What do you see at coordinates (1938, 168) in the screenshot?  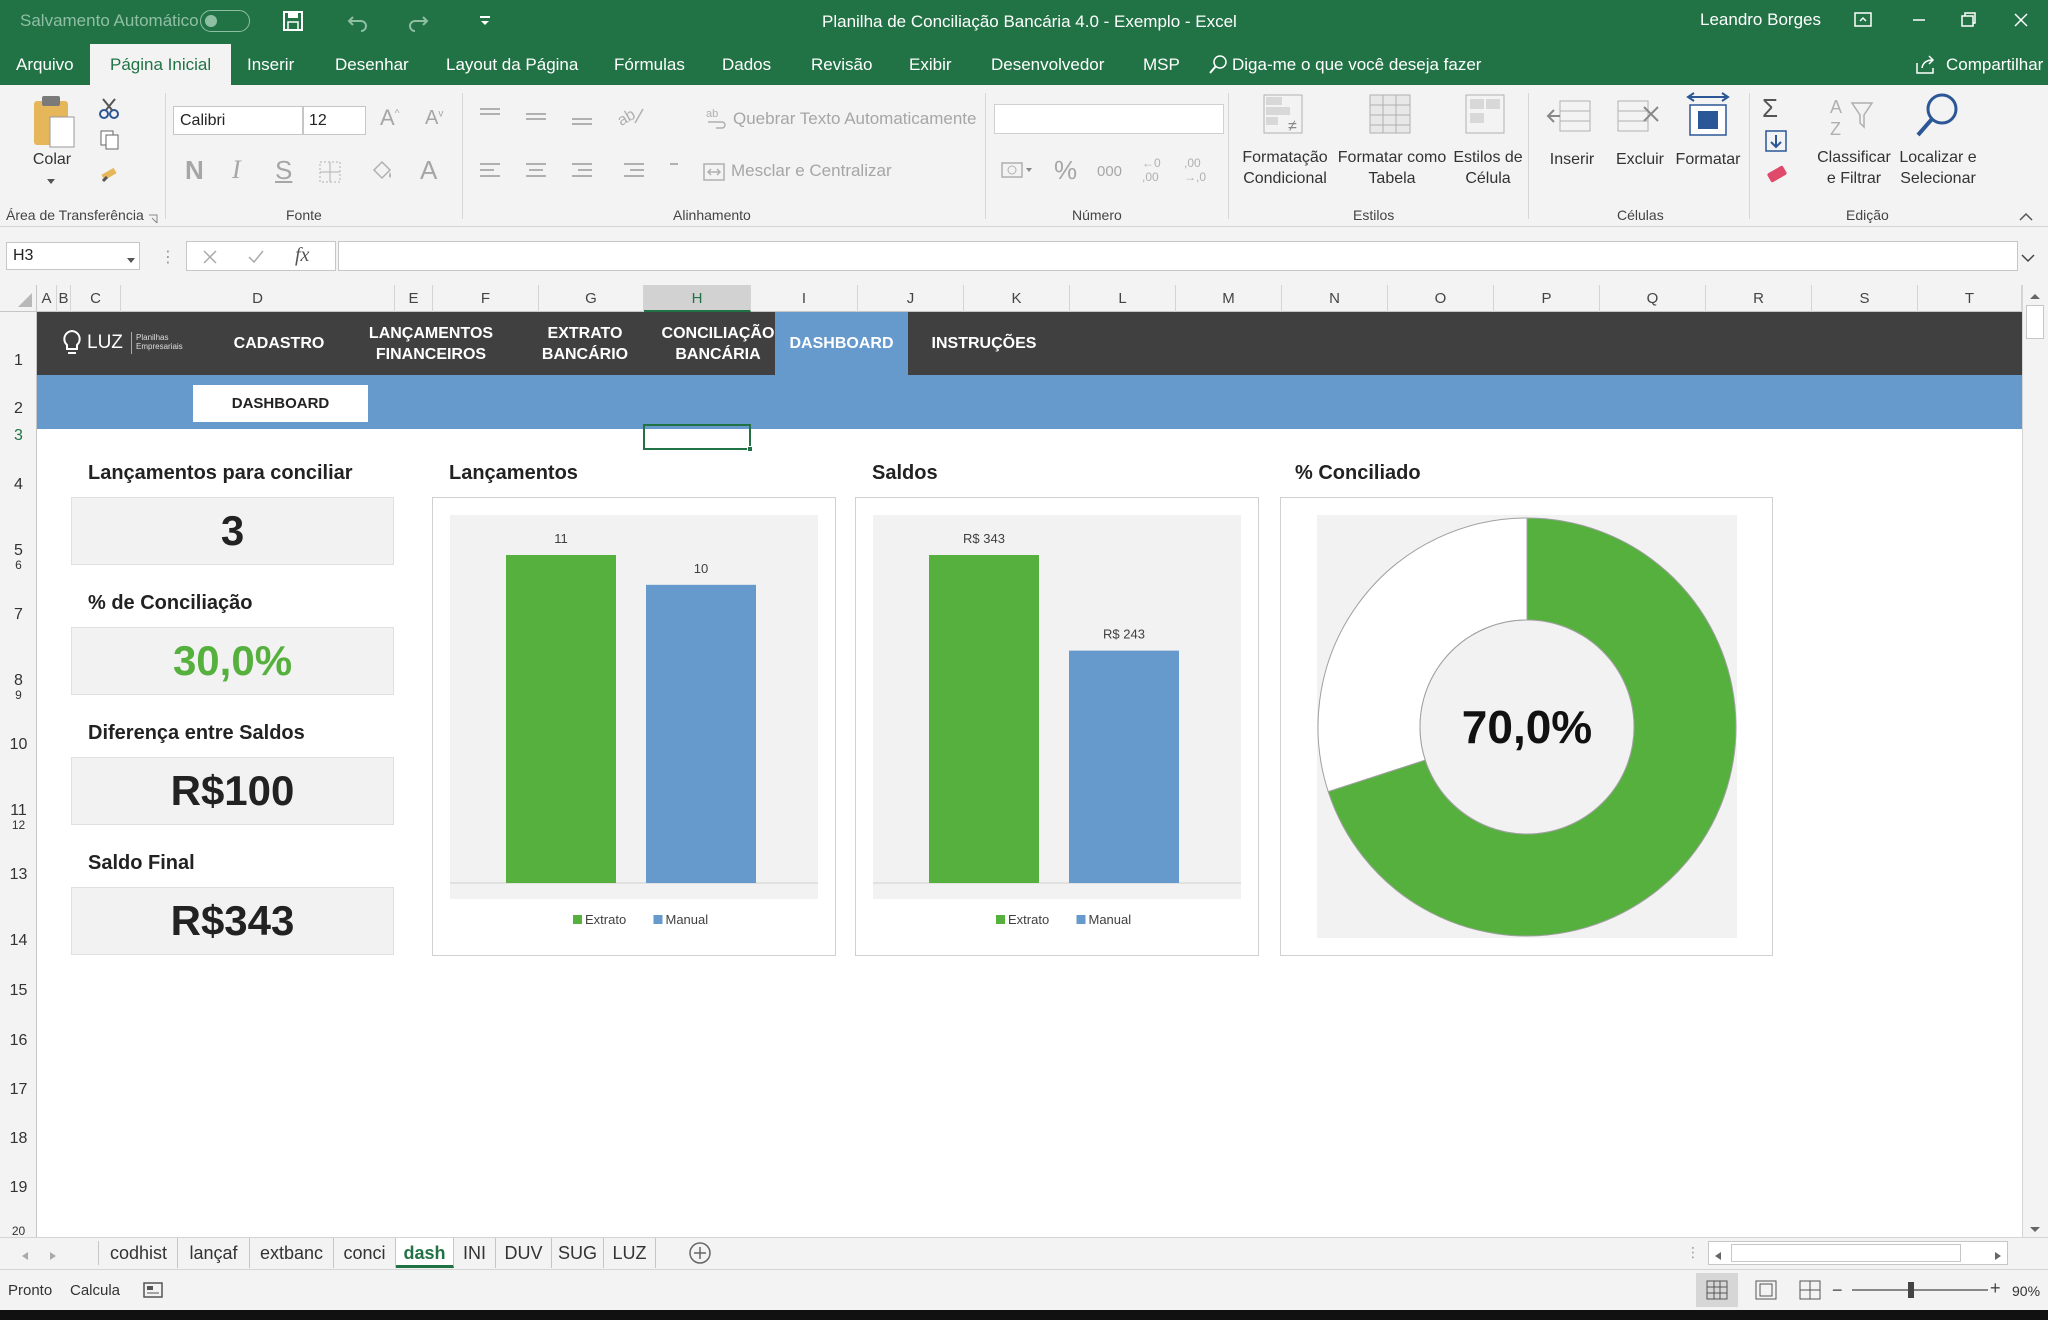 I see `find-select-button: Localizar e Selecionar` at bounding box center [1938, 168].